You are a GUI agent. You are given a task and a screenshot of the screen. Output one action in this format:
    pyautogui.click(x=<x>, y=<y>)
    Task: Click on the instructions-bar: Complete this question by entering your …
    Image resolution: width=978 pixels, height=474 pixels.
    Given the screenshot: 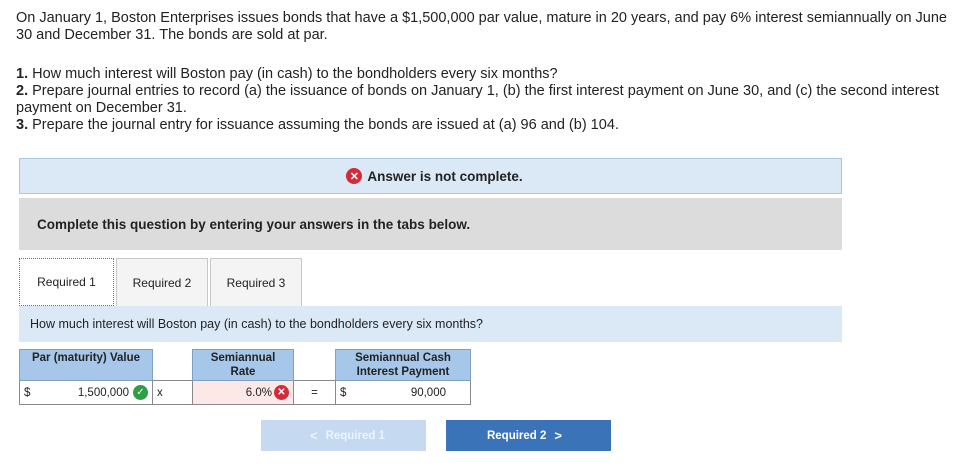 What is the action you would take?
    pyautogui.click(x=430, y=224)
    